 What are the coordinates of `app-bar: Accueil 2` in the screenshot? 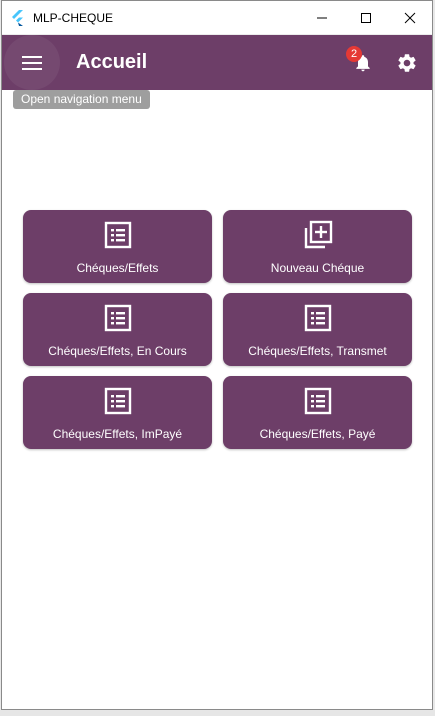 It's located at (217, 62).